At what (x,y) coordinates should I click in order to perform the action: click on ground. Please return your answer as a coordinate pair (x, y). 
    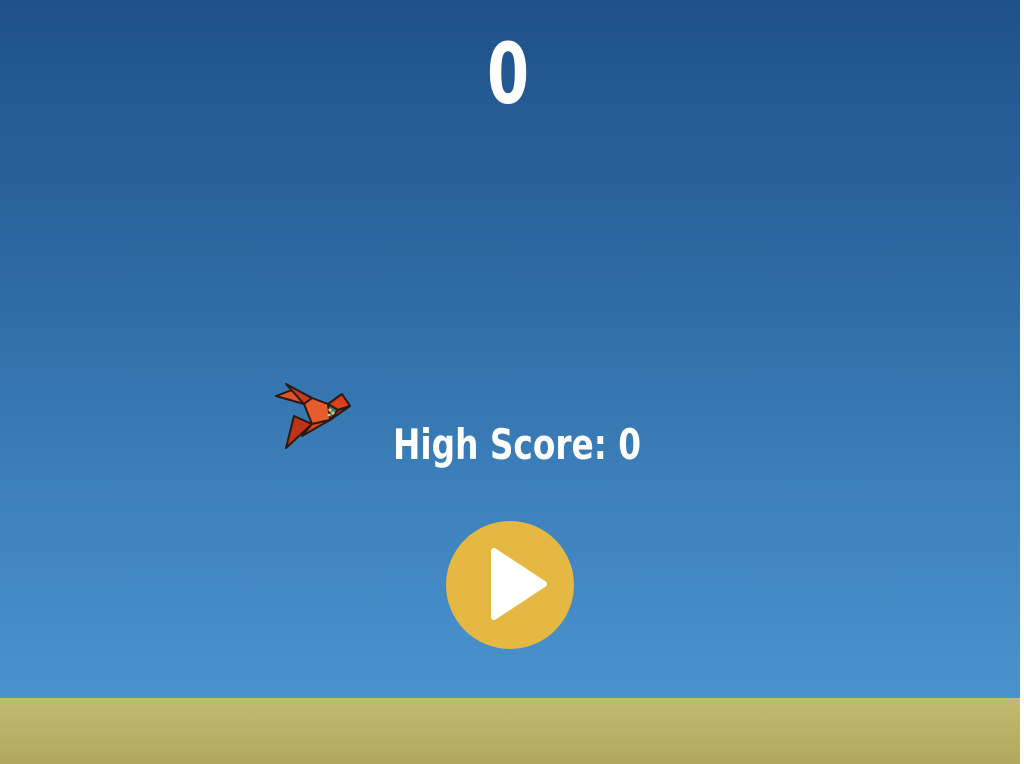
    Looking at the image, I should click on (511, 731).